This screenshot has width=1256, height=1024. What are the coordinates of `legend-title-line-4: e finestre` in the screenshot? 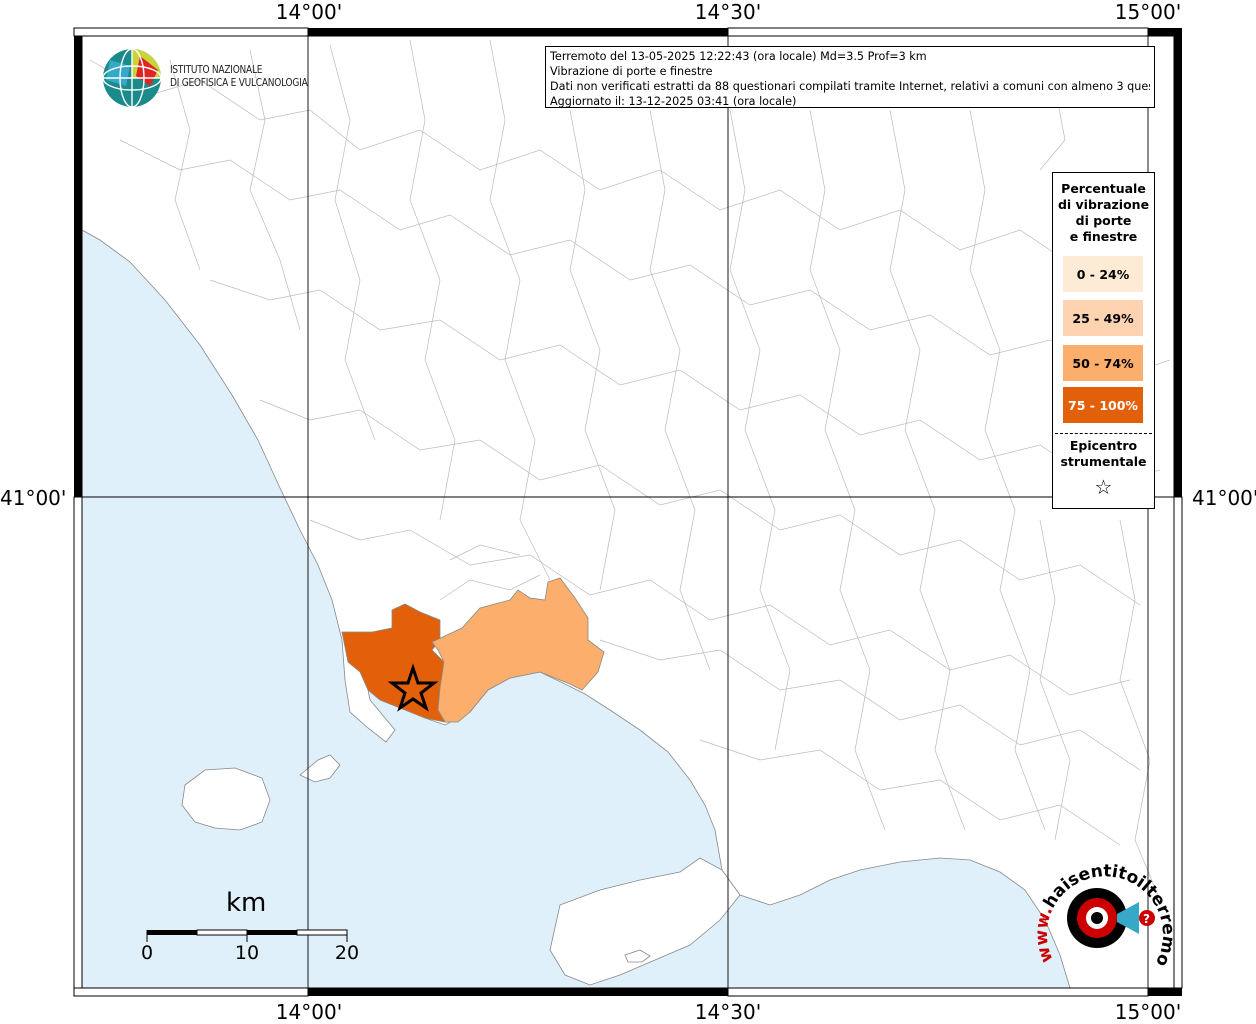 It's located at (1103, 236).